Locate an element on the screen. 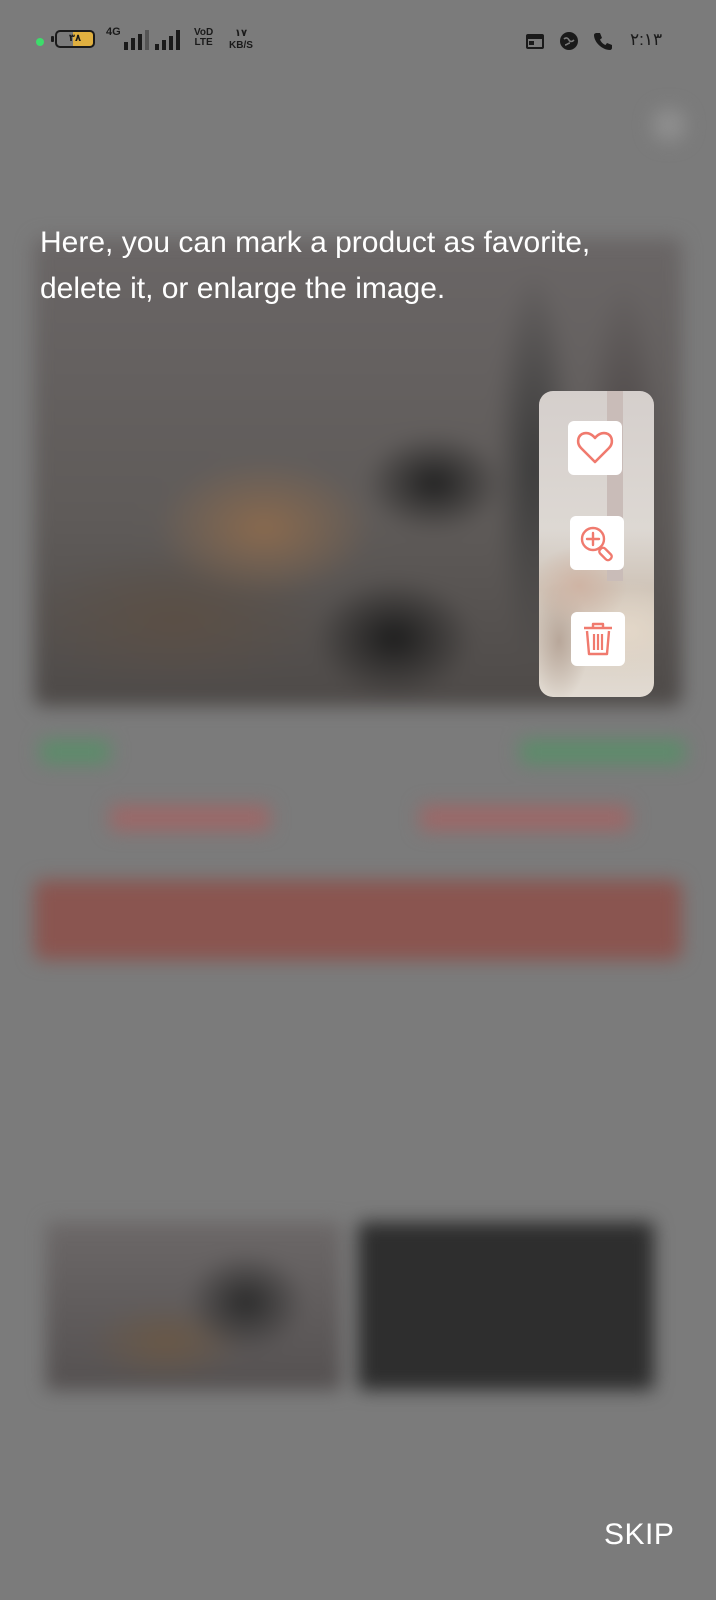 This screenshot has height=1600, width=716. battery-icon: ۳۸ is located at coordinates (73, 39).